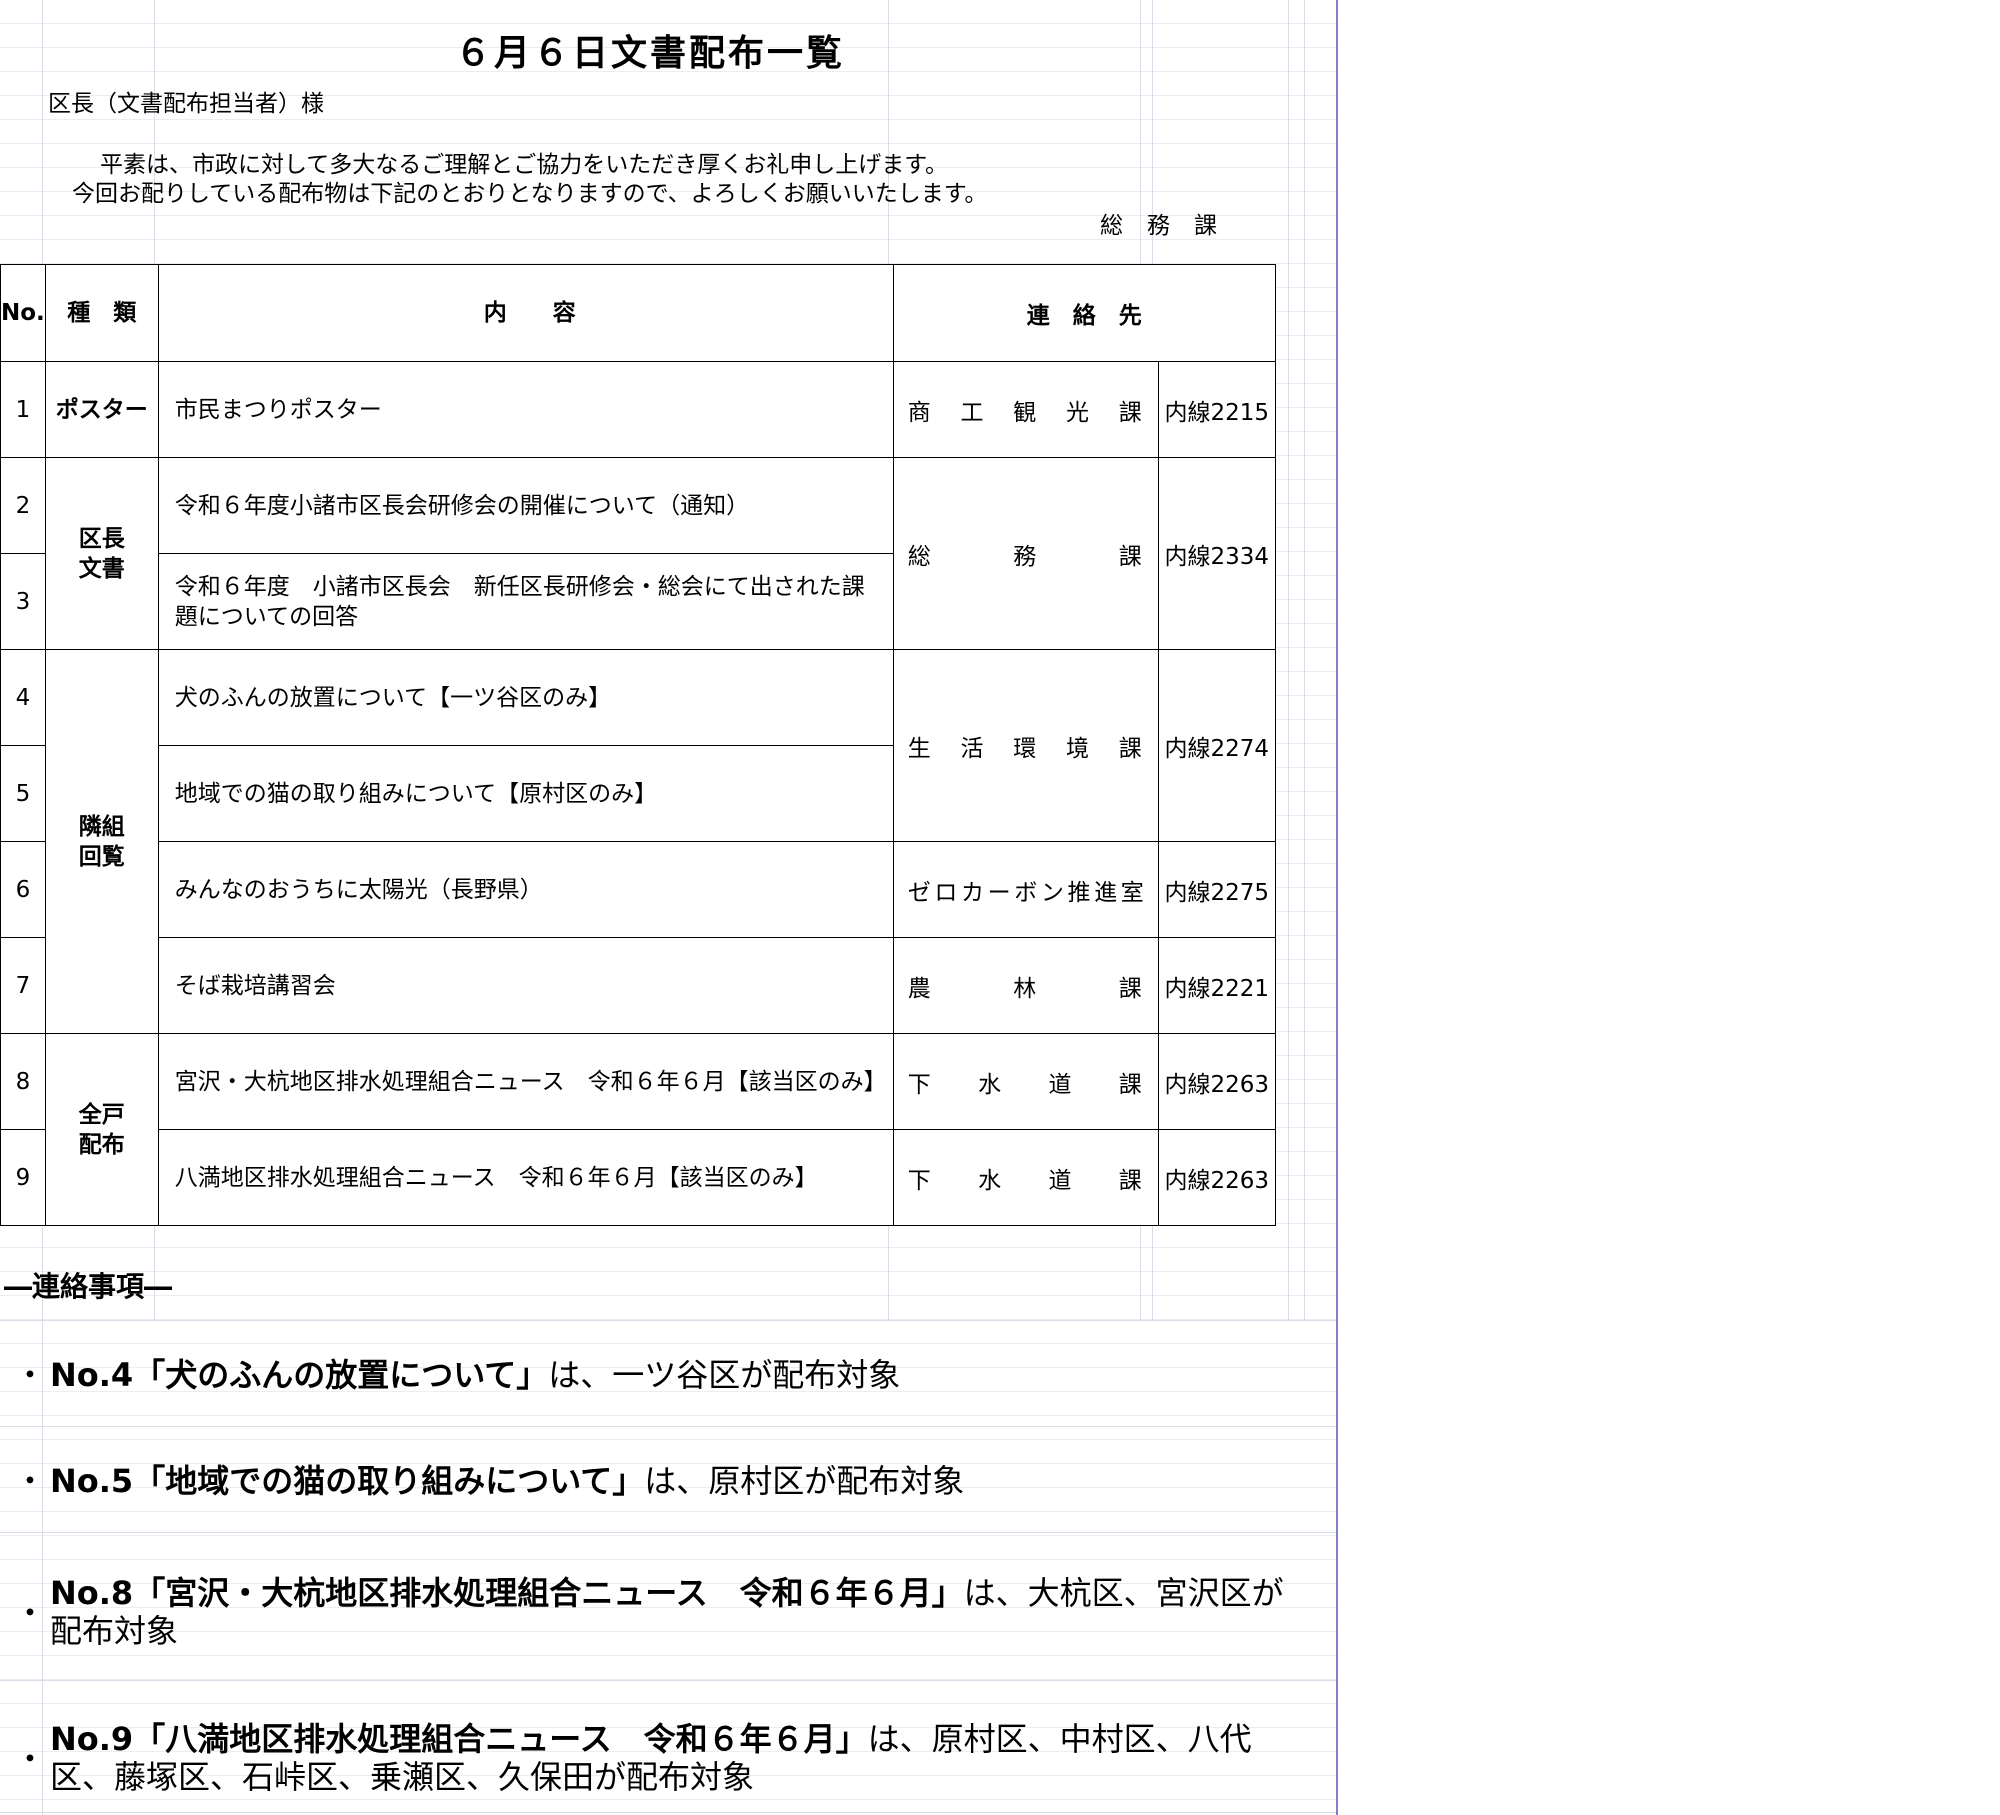 The height and width of the screenshot is (1815, 2000). Describe the element at coordinates (525, 601) in the screenshot. I see `row-content: 令和６年度 小諸市区長会 新任区長研修会・総会にて出された課題についての回答` at that location.